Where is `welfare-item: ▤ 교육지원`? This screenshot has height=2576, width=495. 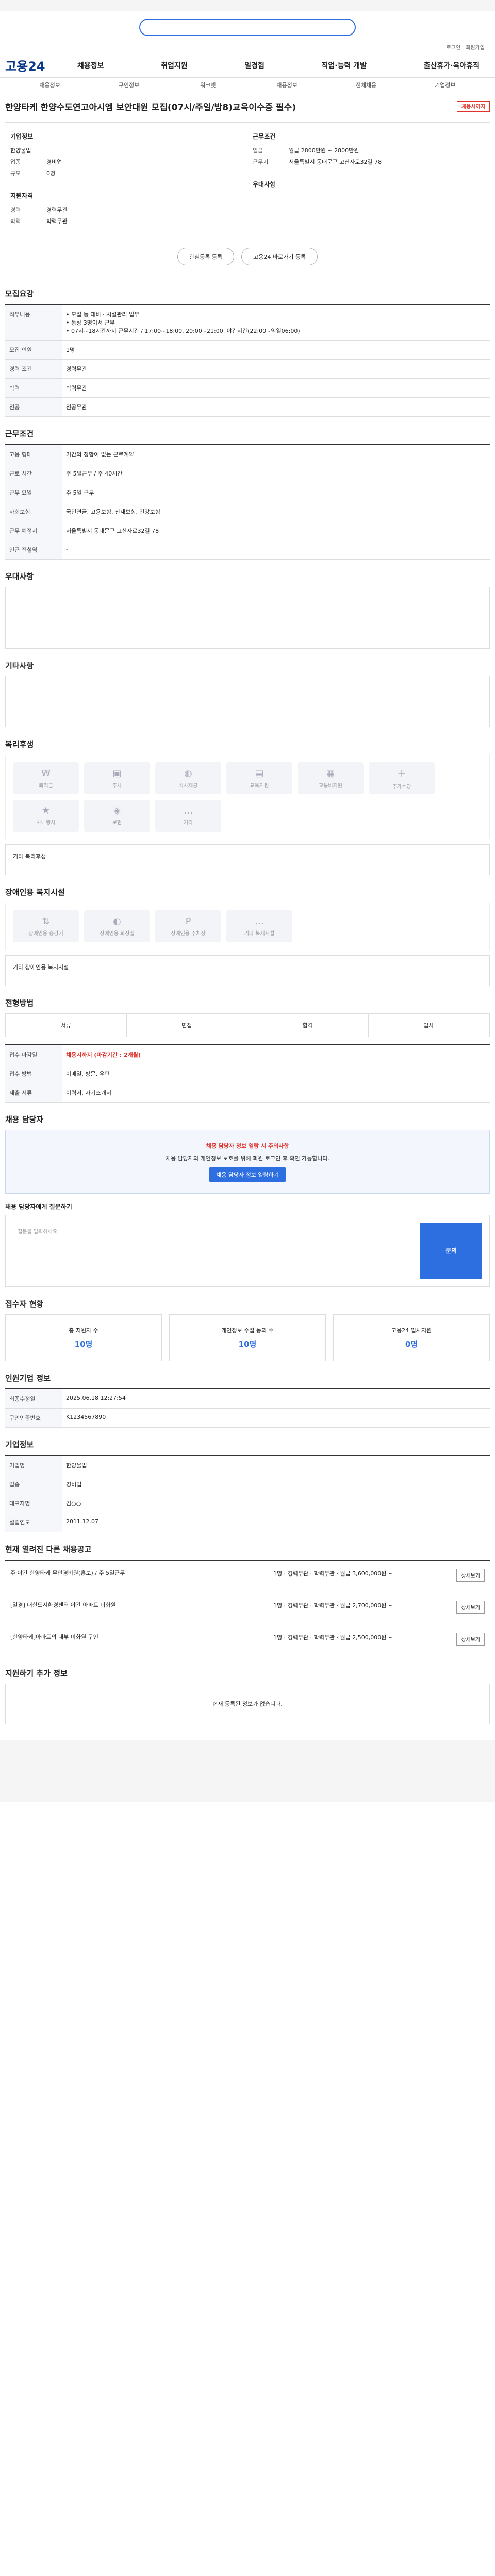 welfare-item: ▤ 교육지원 is located at coordinates (259, 778).